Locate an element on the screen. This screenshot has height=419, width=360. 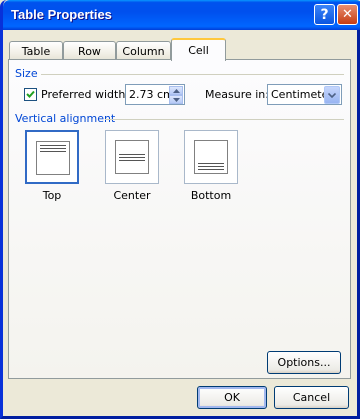
arrow-up-icon is located at coordinates (176, 90).